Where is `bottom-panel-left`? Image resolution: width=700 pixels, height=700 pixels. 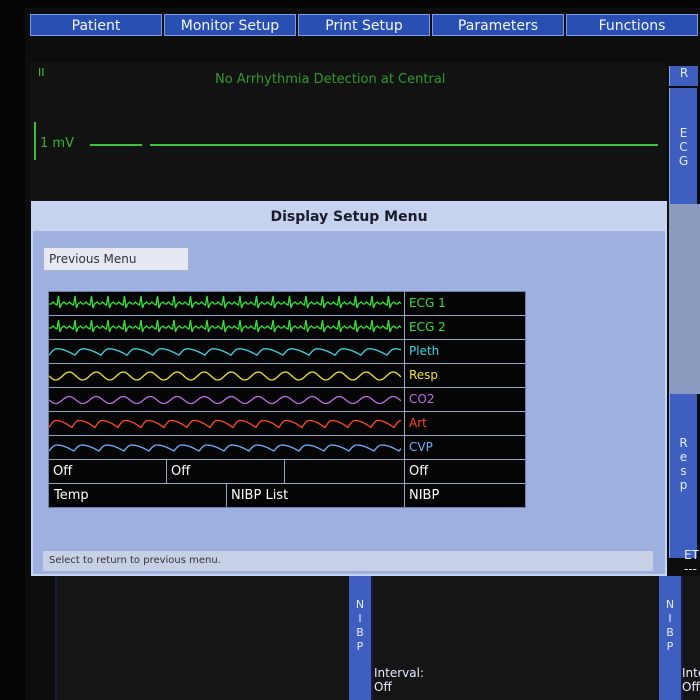 bottom-panel-left is located at coordinates (202, 638).